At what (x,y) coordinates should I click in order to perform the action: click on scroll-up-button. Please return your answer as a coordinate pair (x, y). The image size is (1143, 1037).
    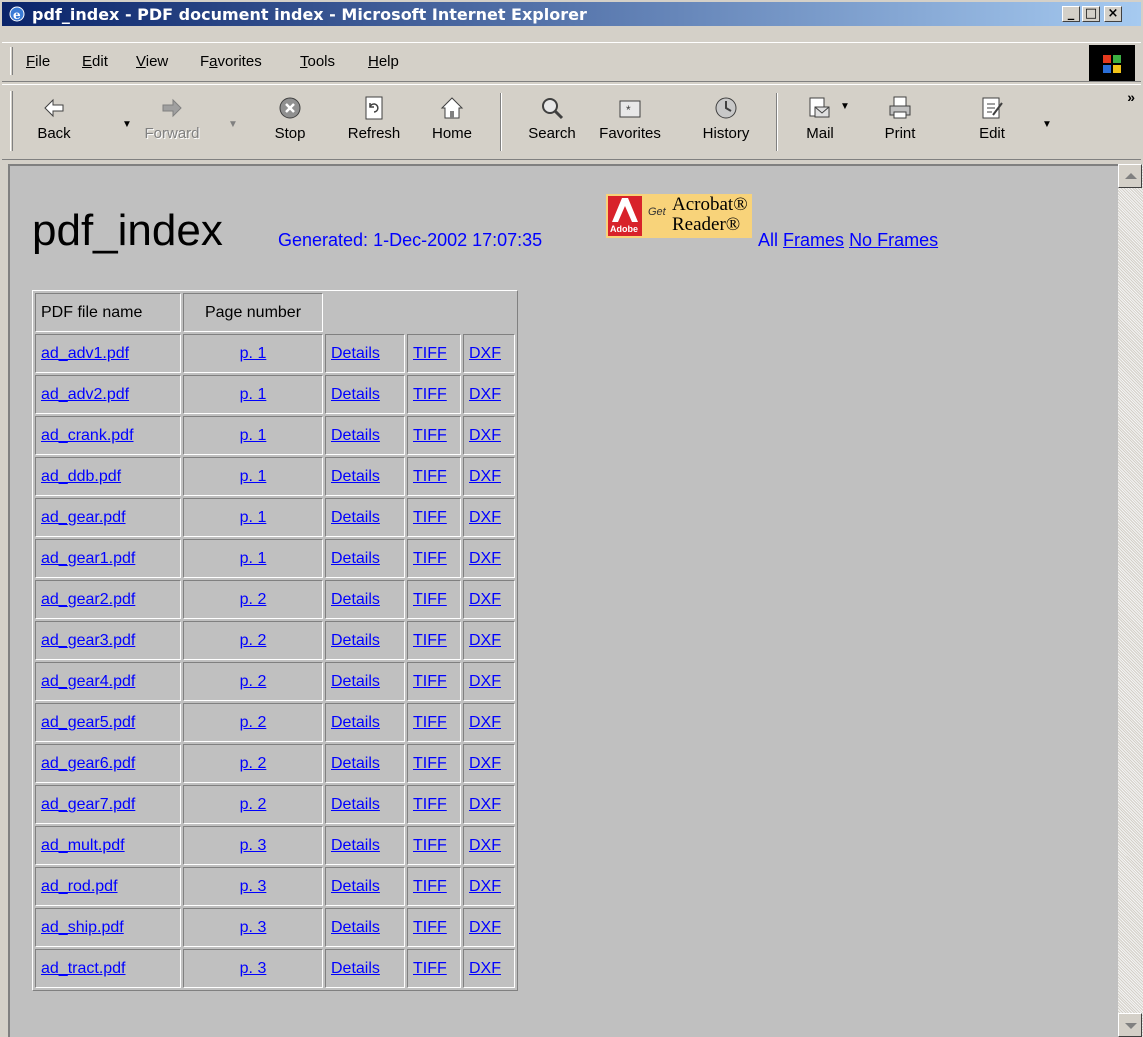
    Looking at the image, I should click on (1130, 176).